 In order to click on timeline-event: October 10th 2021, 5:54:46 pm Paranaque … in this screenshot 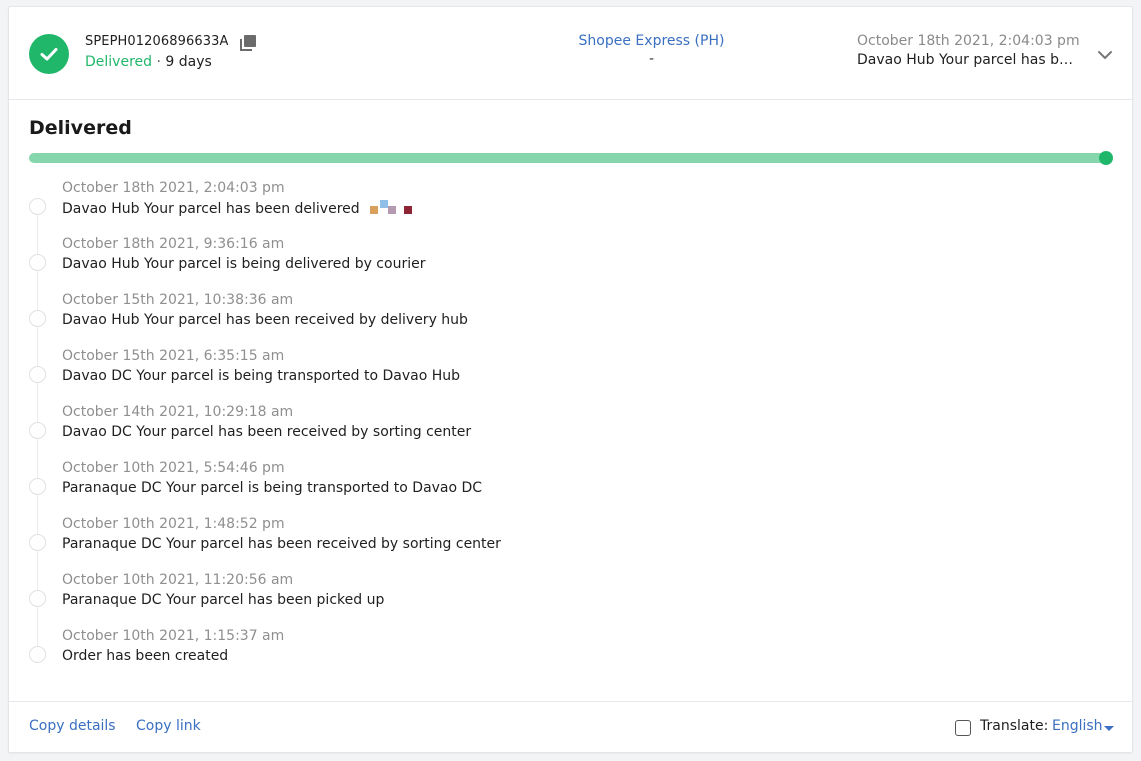, I will do `click(529, 502)`.